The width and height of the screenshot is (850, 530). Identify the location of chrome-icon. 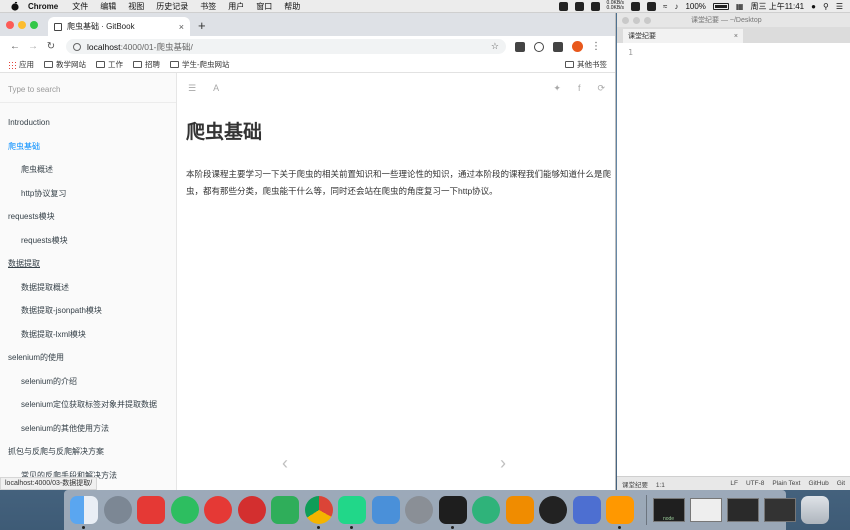
(318, 512).